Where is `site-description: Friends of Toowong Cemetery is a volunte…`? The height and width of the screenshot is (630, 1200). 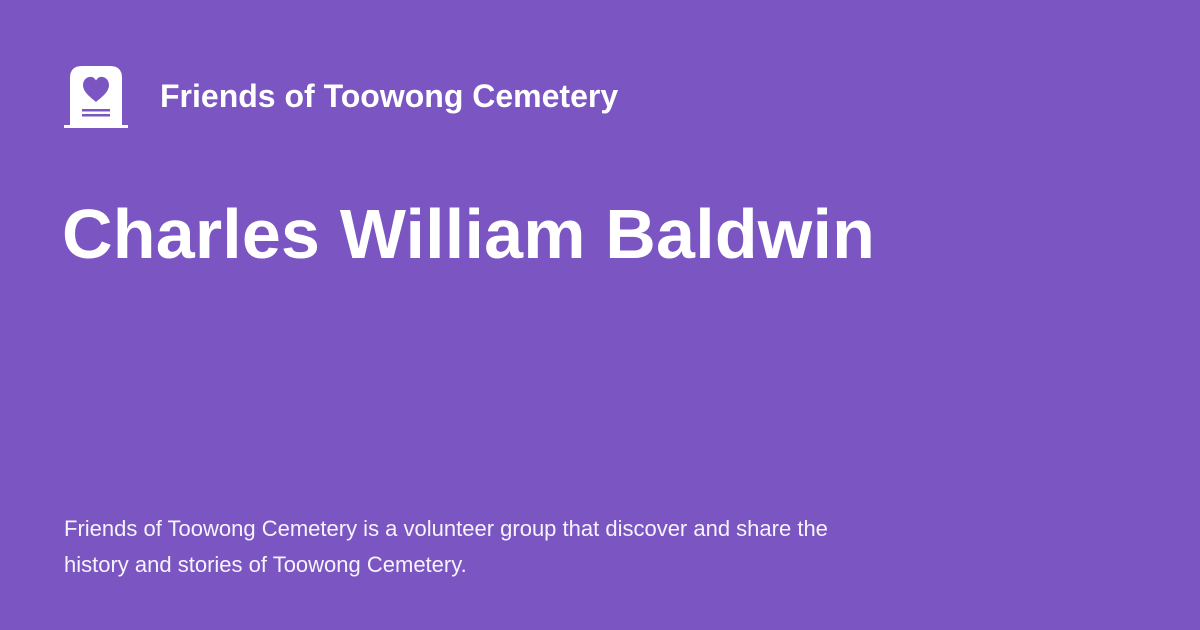 site-description: Friends of Toowong Cemetery is a volunte… is located at coordinates (446, 546).